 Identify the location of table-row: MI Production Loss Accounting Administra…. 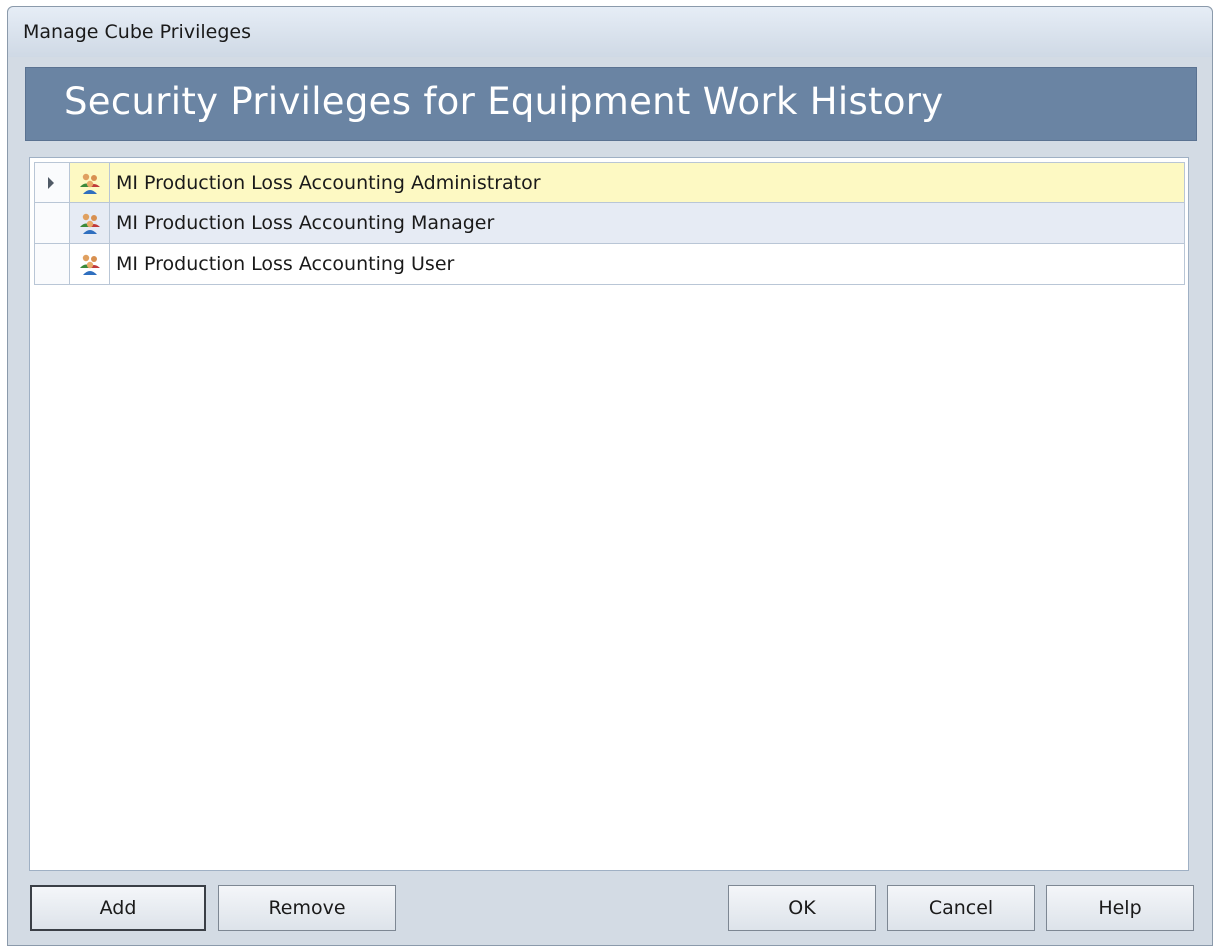
(609, 182).